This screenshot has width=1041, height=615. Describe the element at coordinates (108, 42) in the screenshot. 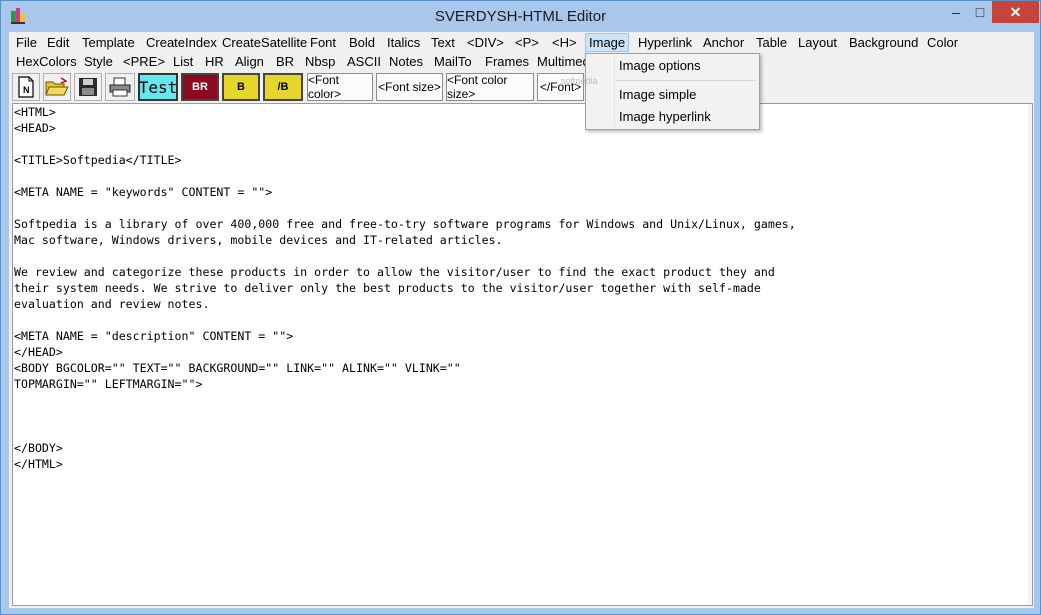

I see `menu-template: Template` at that location.